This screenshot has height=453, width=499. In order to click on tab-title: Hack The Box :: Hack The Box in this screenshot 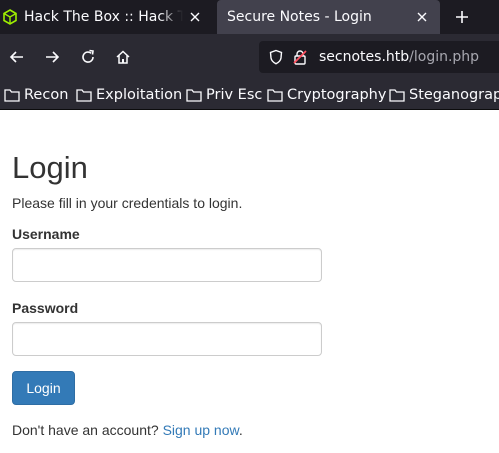, I will do `click(103, 17)`.